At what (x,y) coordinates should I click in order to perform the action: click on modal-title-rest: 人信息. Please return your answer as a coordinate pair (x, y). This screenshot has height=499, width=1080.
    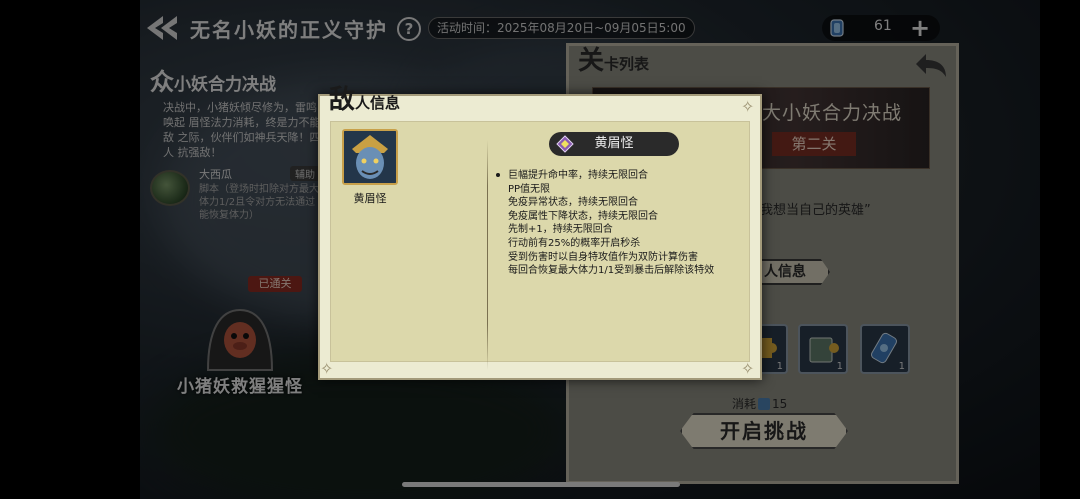
    Looking at the image, I should click on (378, 103).